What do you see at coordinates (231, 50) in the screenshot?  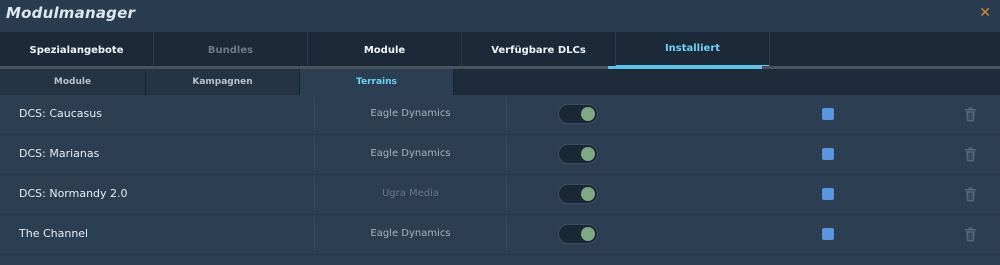 I see `tab-bundles: Bundles` at bounding box center [231, 50].